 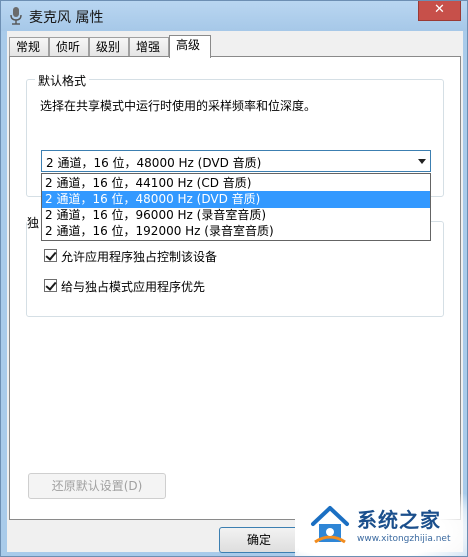 What do you see at coordinates (62, 80) in the screenshot?
I see `default-format-title: 默认格式` at bounding box center [62, 80].